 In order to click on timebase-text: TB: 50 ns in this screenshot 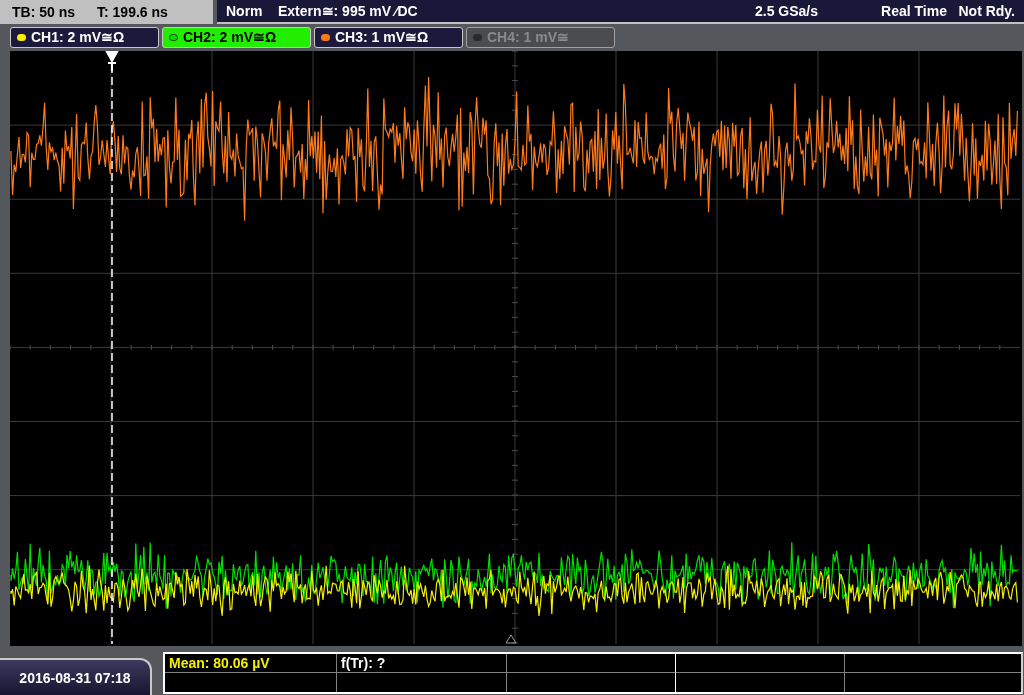, I will do `click(43, 12)`.